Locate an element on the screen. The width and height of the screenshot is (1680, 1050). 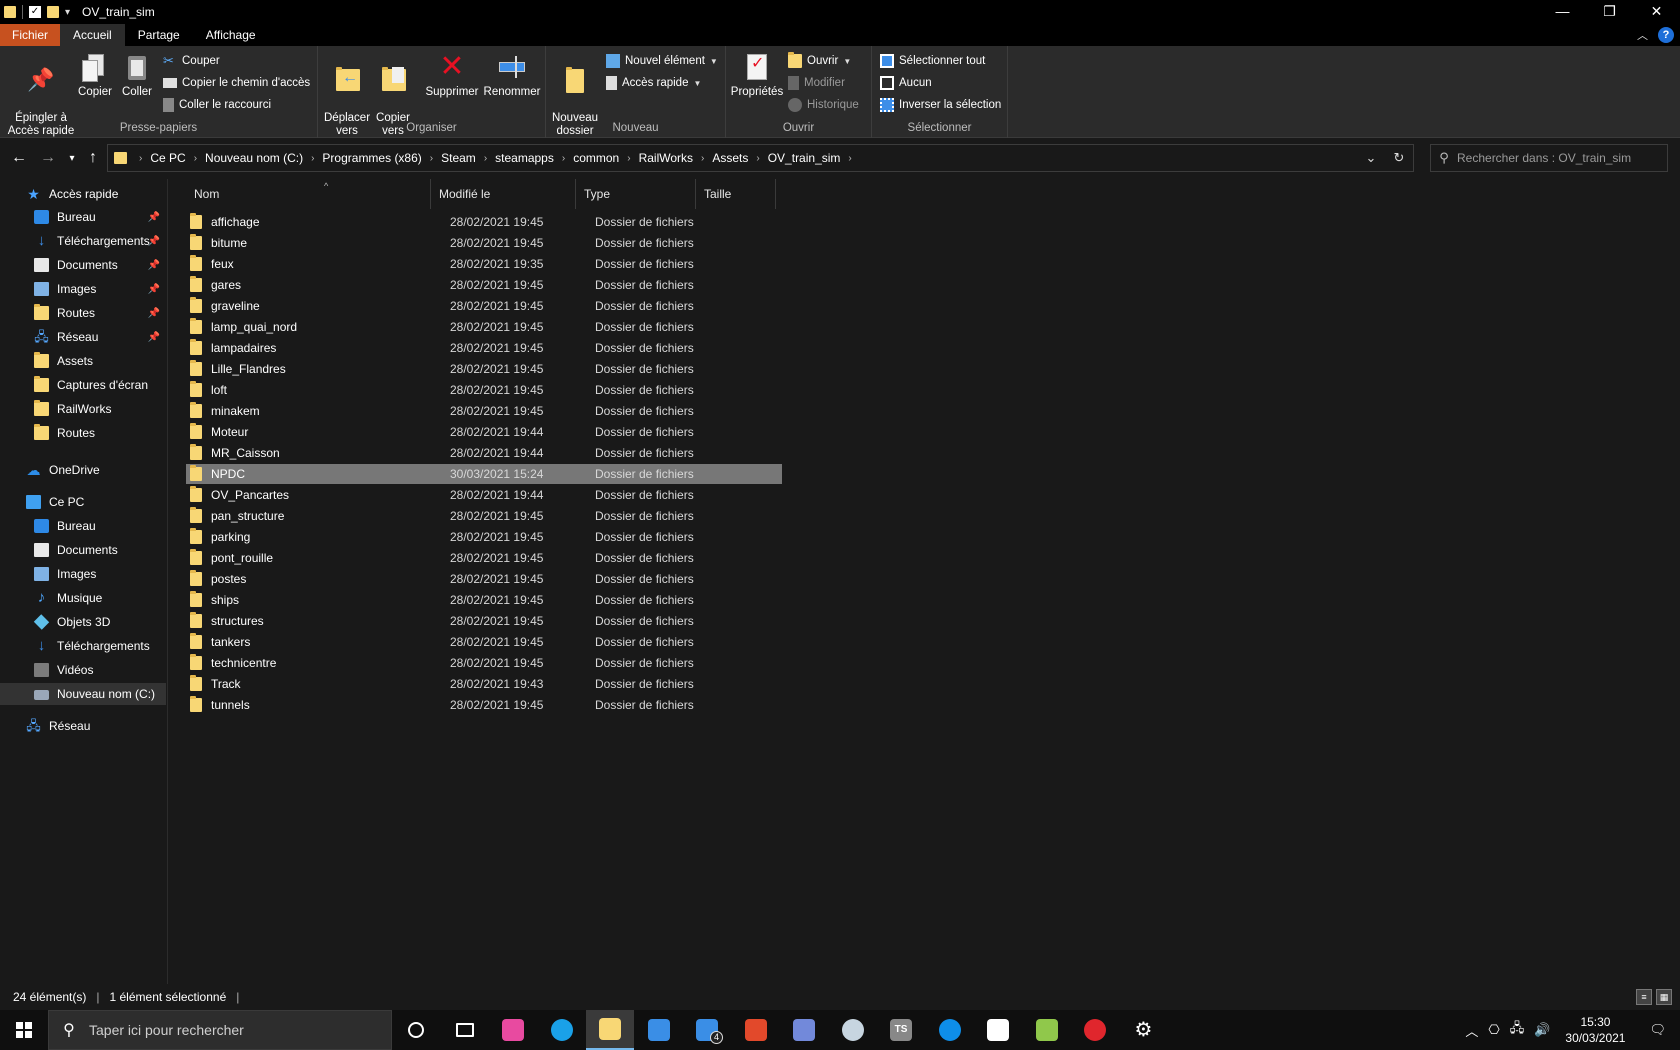
file-explorer-taskbar-button is located at coordinates (610, 1030).